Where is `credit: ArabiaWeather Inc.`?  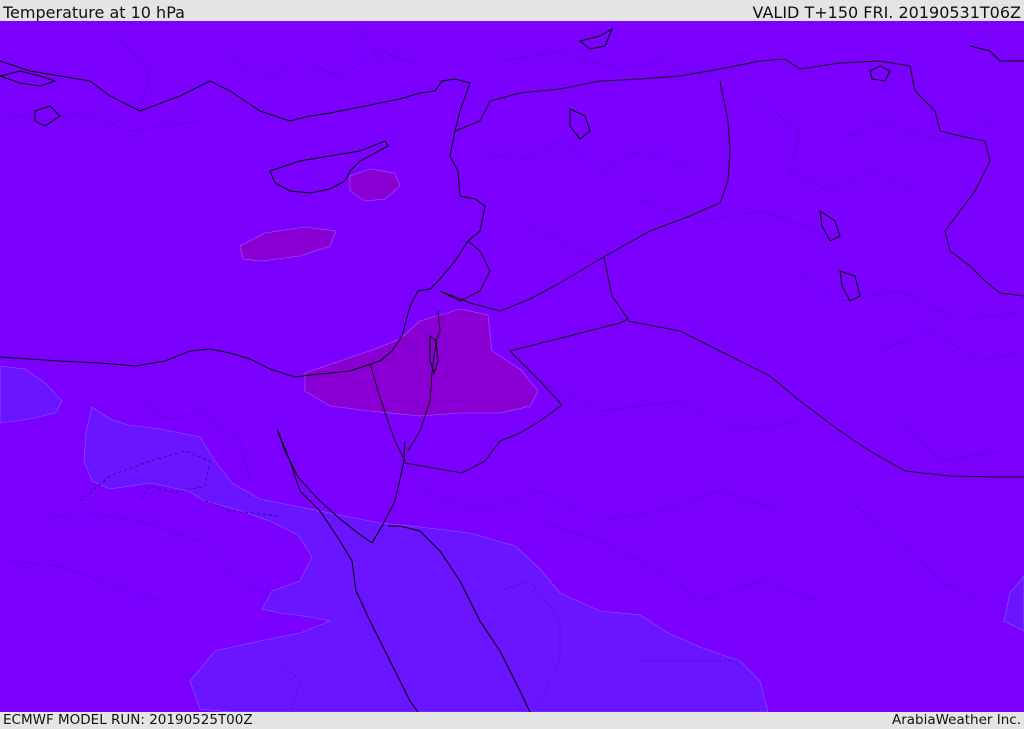
credit: ArabiaWeather Inc. is located at coordinates (956, 720).